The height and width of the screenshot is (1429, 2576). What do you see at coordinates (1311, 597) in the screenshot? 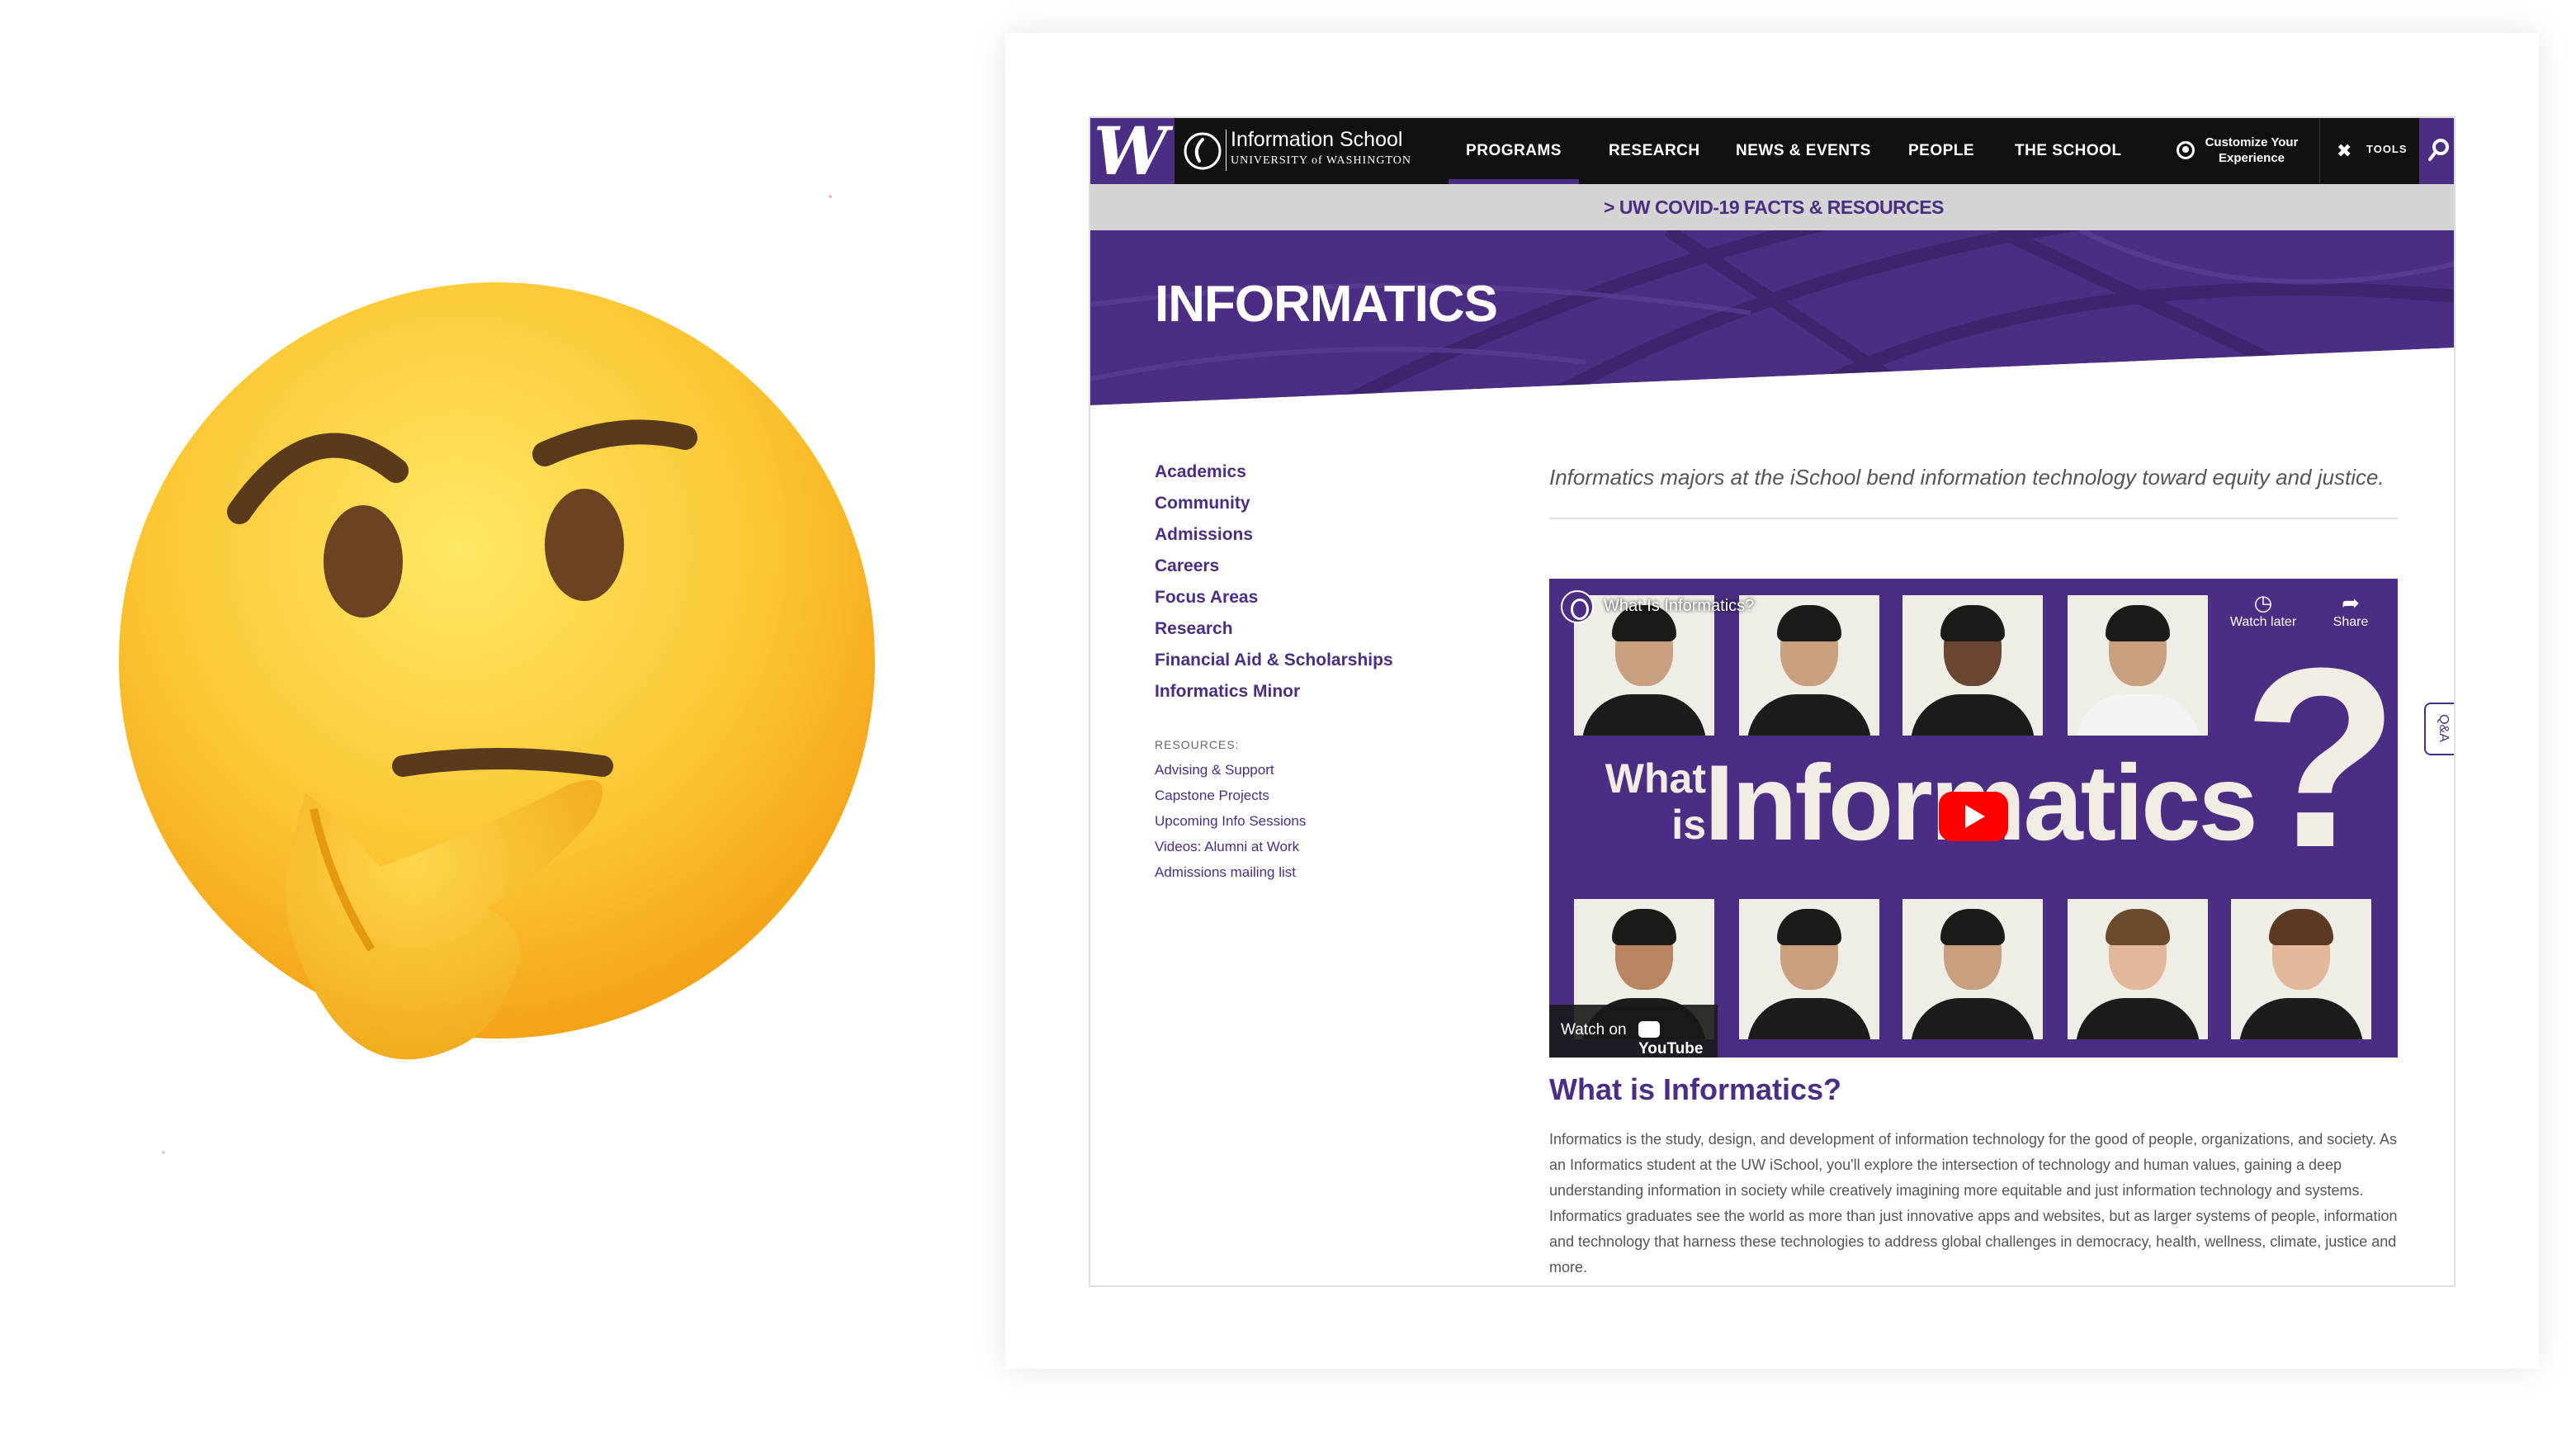
I see `sidebar-item-focus-areas: Focus Areas` at bounding box center [1311, 597].